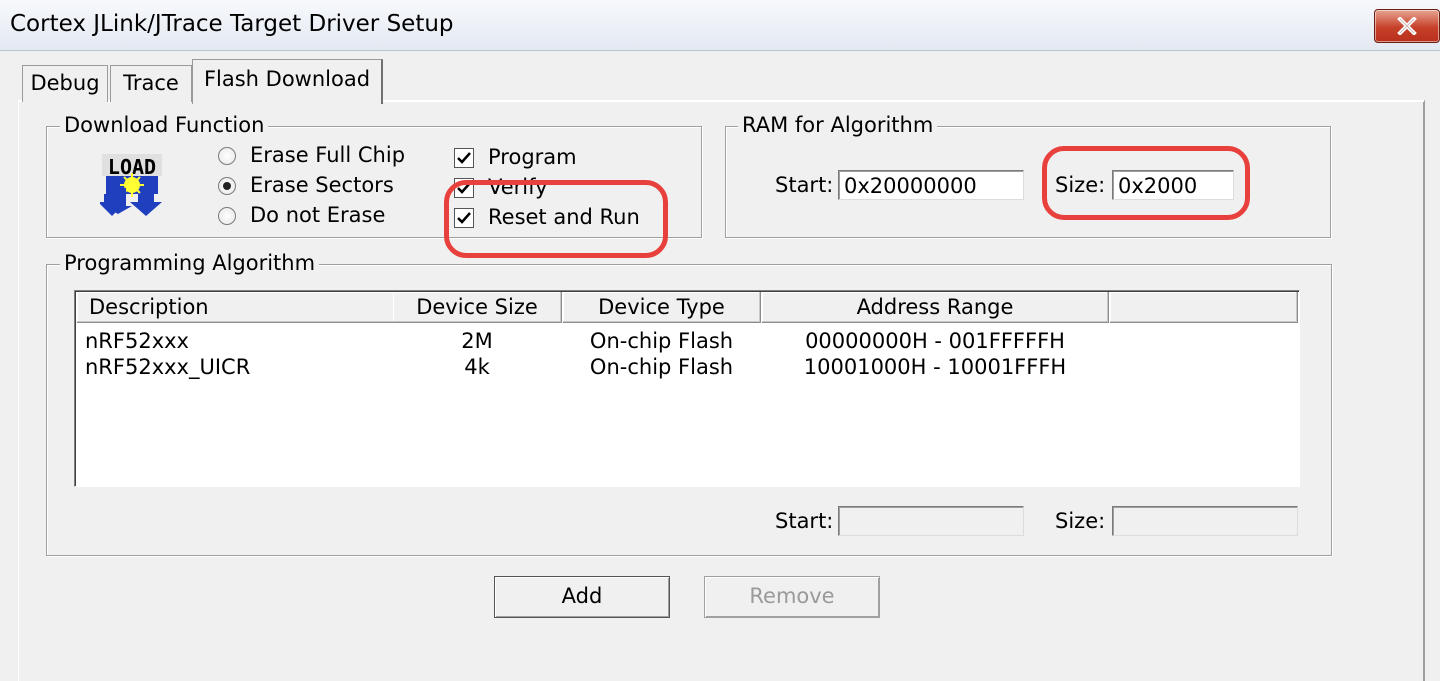  I want to click on checkmark-icon, so click(464, 158).